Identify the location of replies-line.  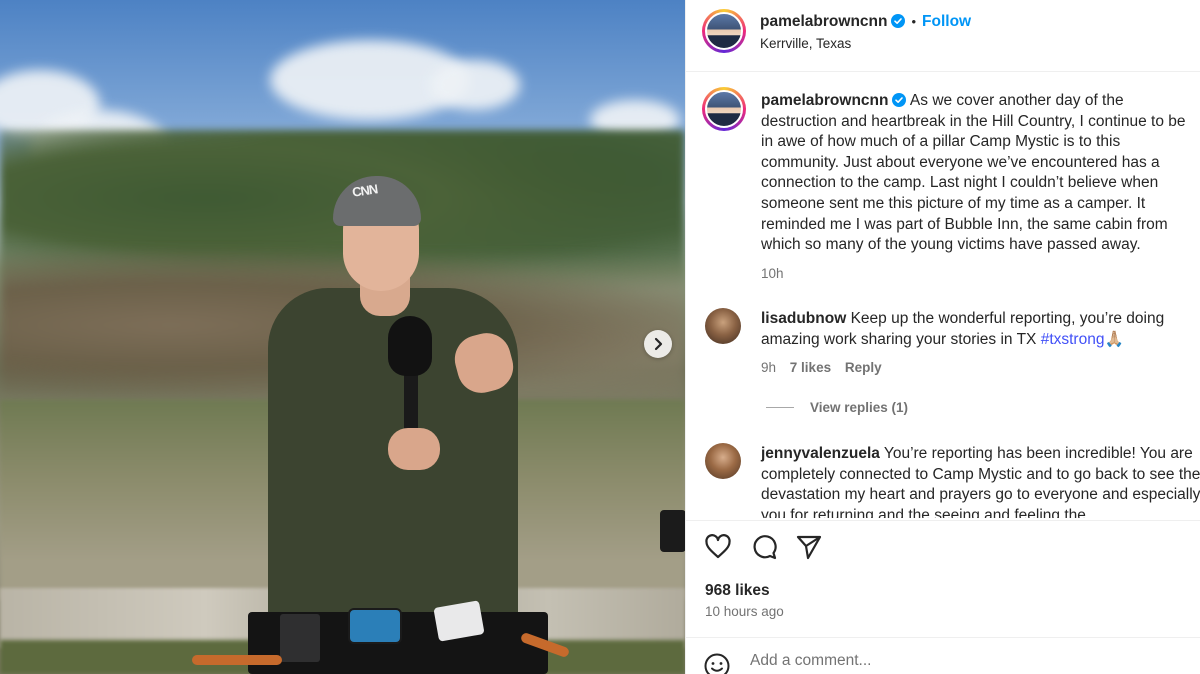
(780, 407).